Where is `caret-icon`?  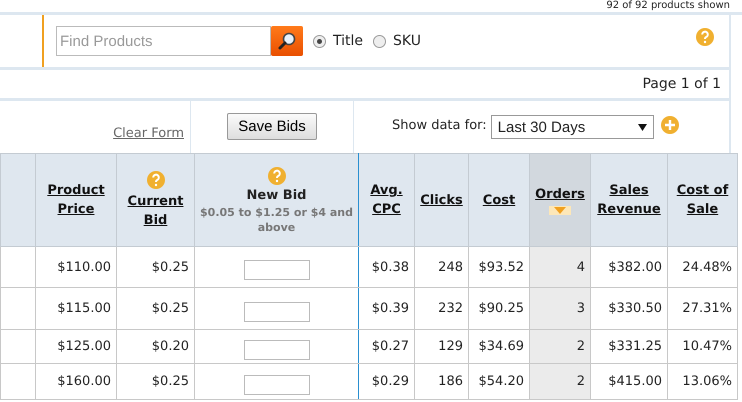
caret-icon is located at coordinates (642, 127).